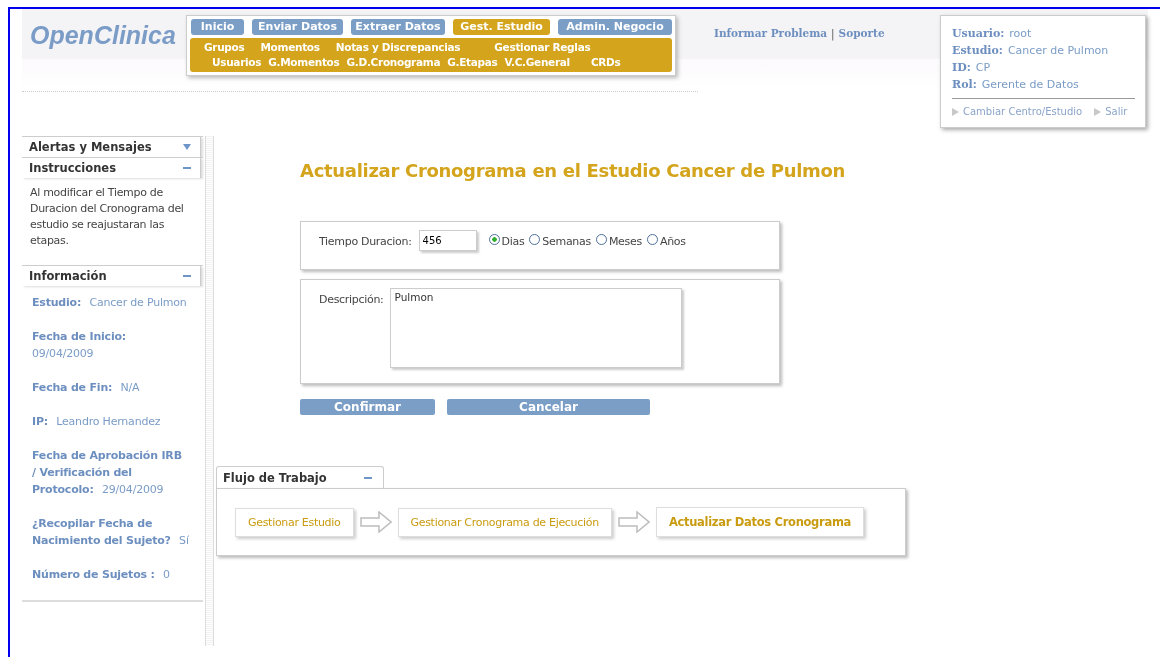 The image size is (1160, 657). What do you see at coordinates (566, 241) in the screenshot?
I see `radio-label: Semanas` at bounding box center [566, 241].